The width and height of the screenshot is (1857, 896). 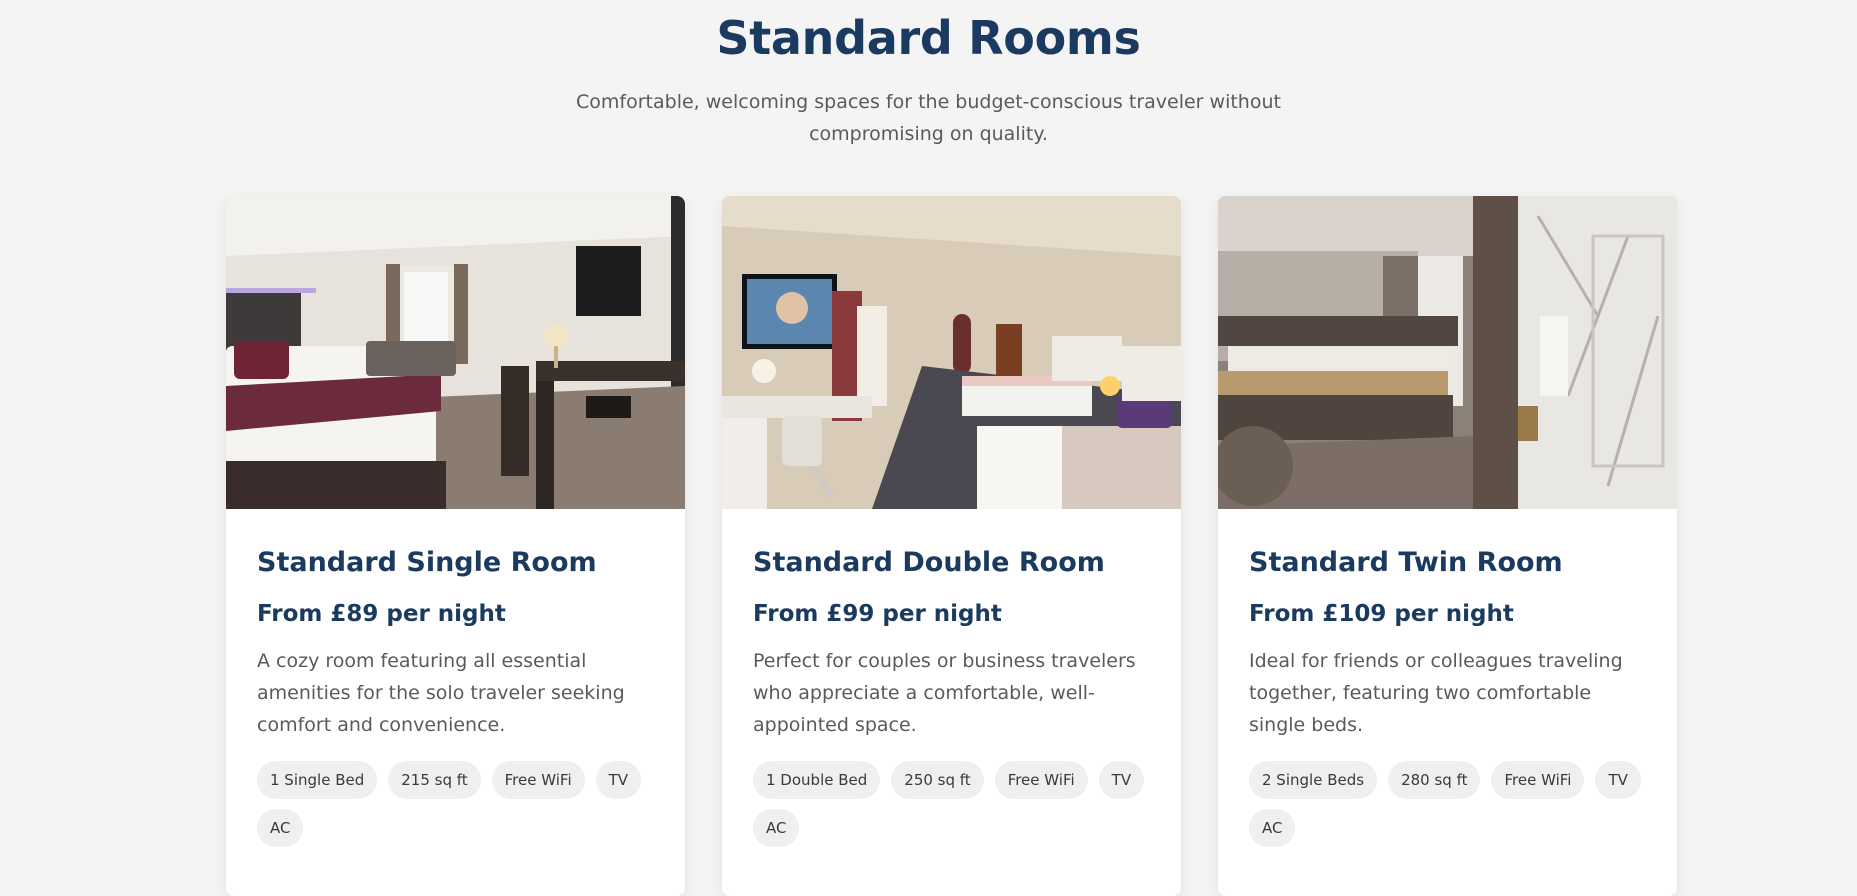 What do you see at coordinates (1406, 562) in the screenshot?
I see `room-name: Standard Twin Room` at bounding box center [1406, 562].